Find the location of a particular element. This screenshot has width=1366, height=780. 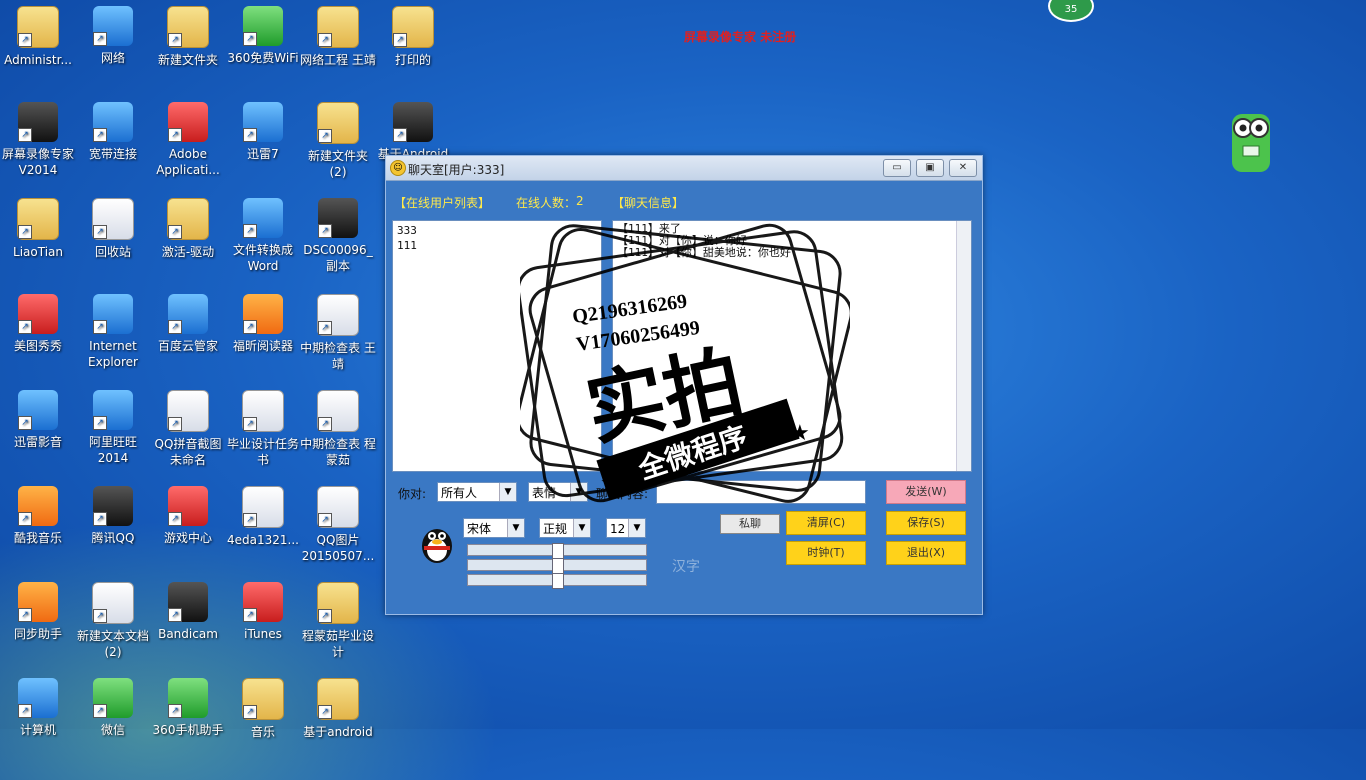

font-preview: 汉字 is located at coordinates (686, 567).